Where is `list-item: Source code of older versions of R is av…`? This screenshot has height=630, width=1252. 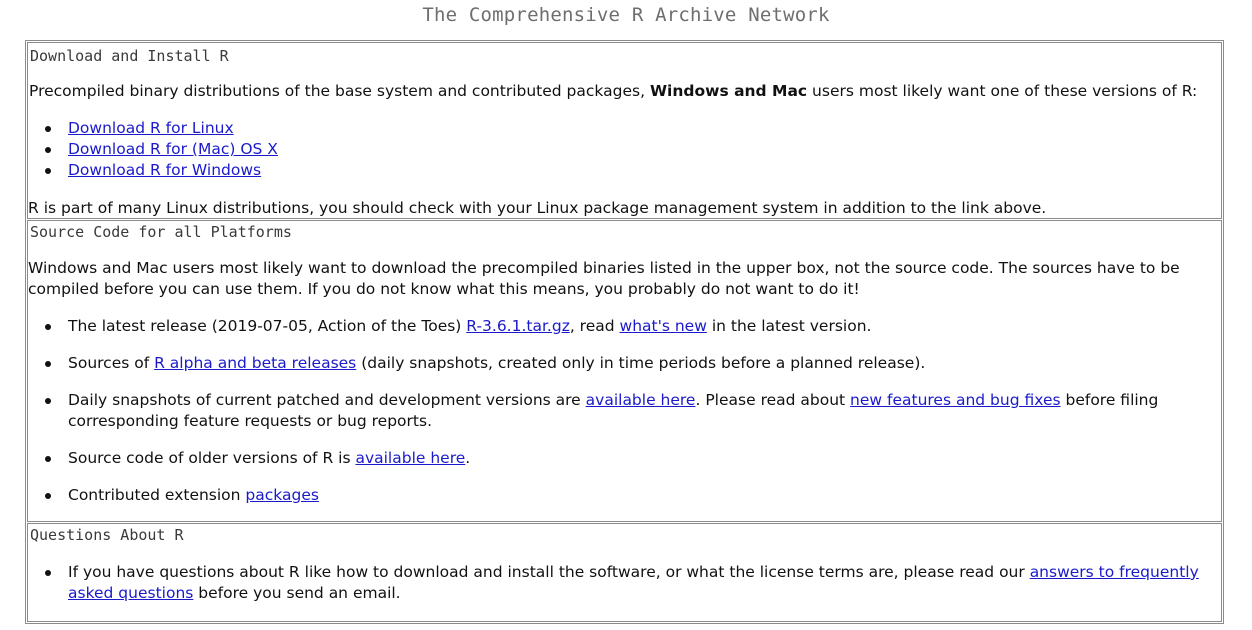
list-item: Source code of older versions of R is av… is located at coordinates (626, 458).